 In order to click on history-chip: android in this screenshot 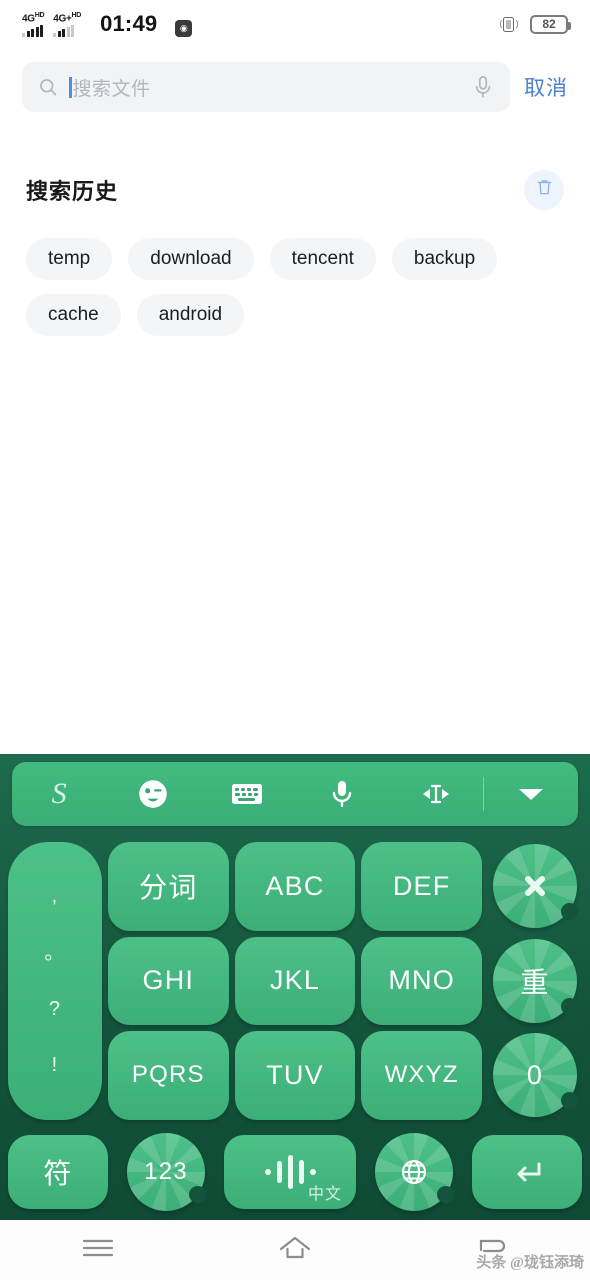, I will do `click(190, 315)`.